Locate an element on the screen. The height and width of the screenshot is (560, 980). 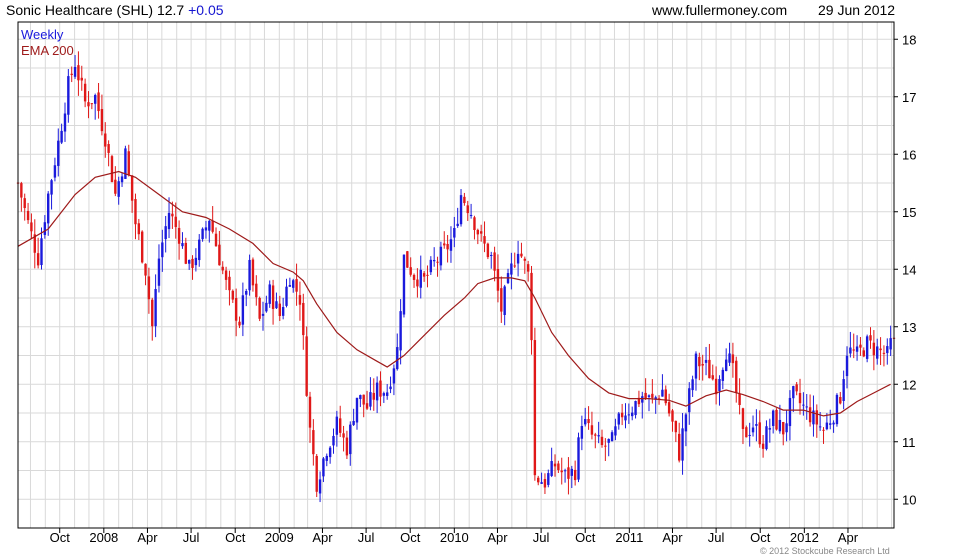
y-tick-label: 12 is located at coordinates (909, 384).